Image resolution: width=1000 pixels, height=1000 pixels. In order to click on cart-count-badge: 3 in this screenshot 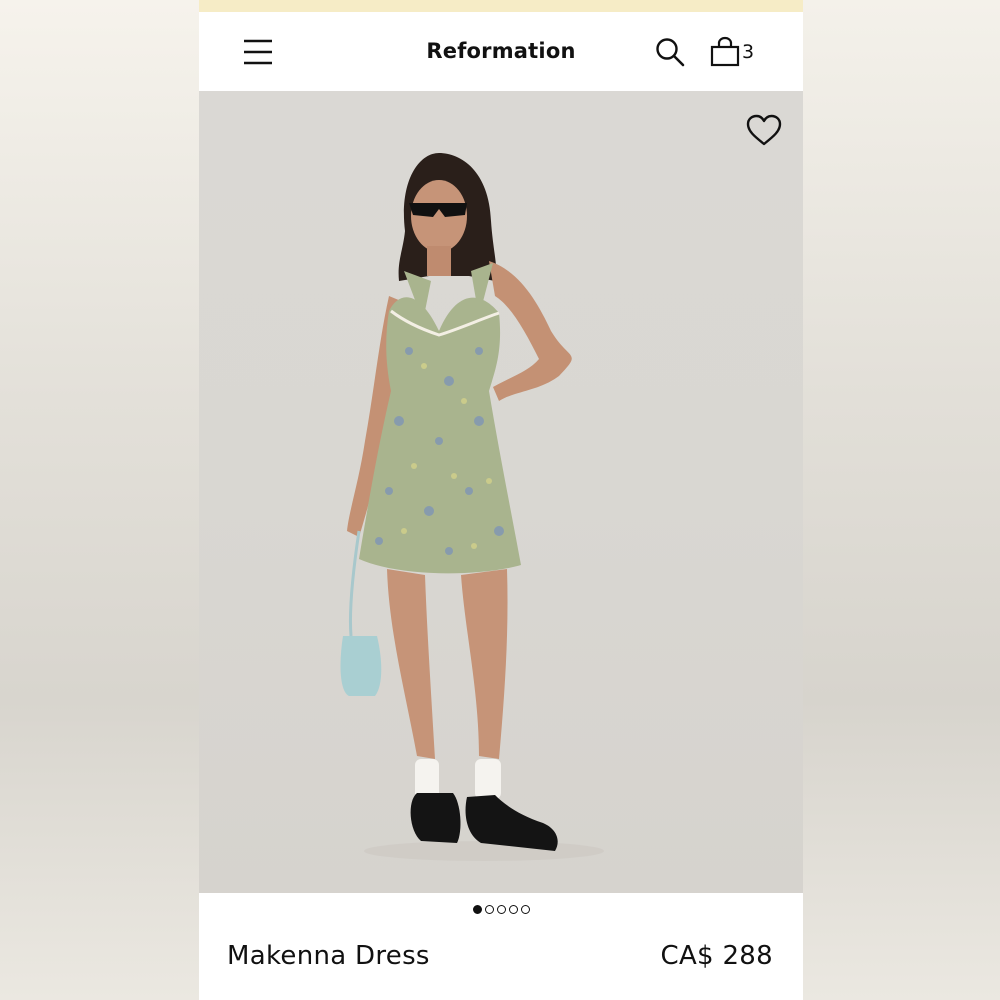, I will do `click(748, 52)`.